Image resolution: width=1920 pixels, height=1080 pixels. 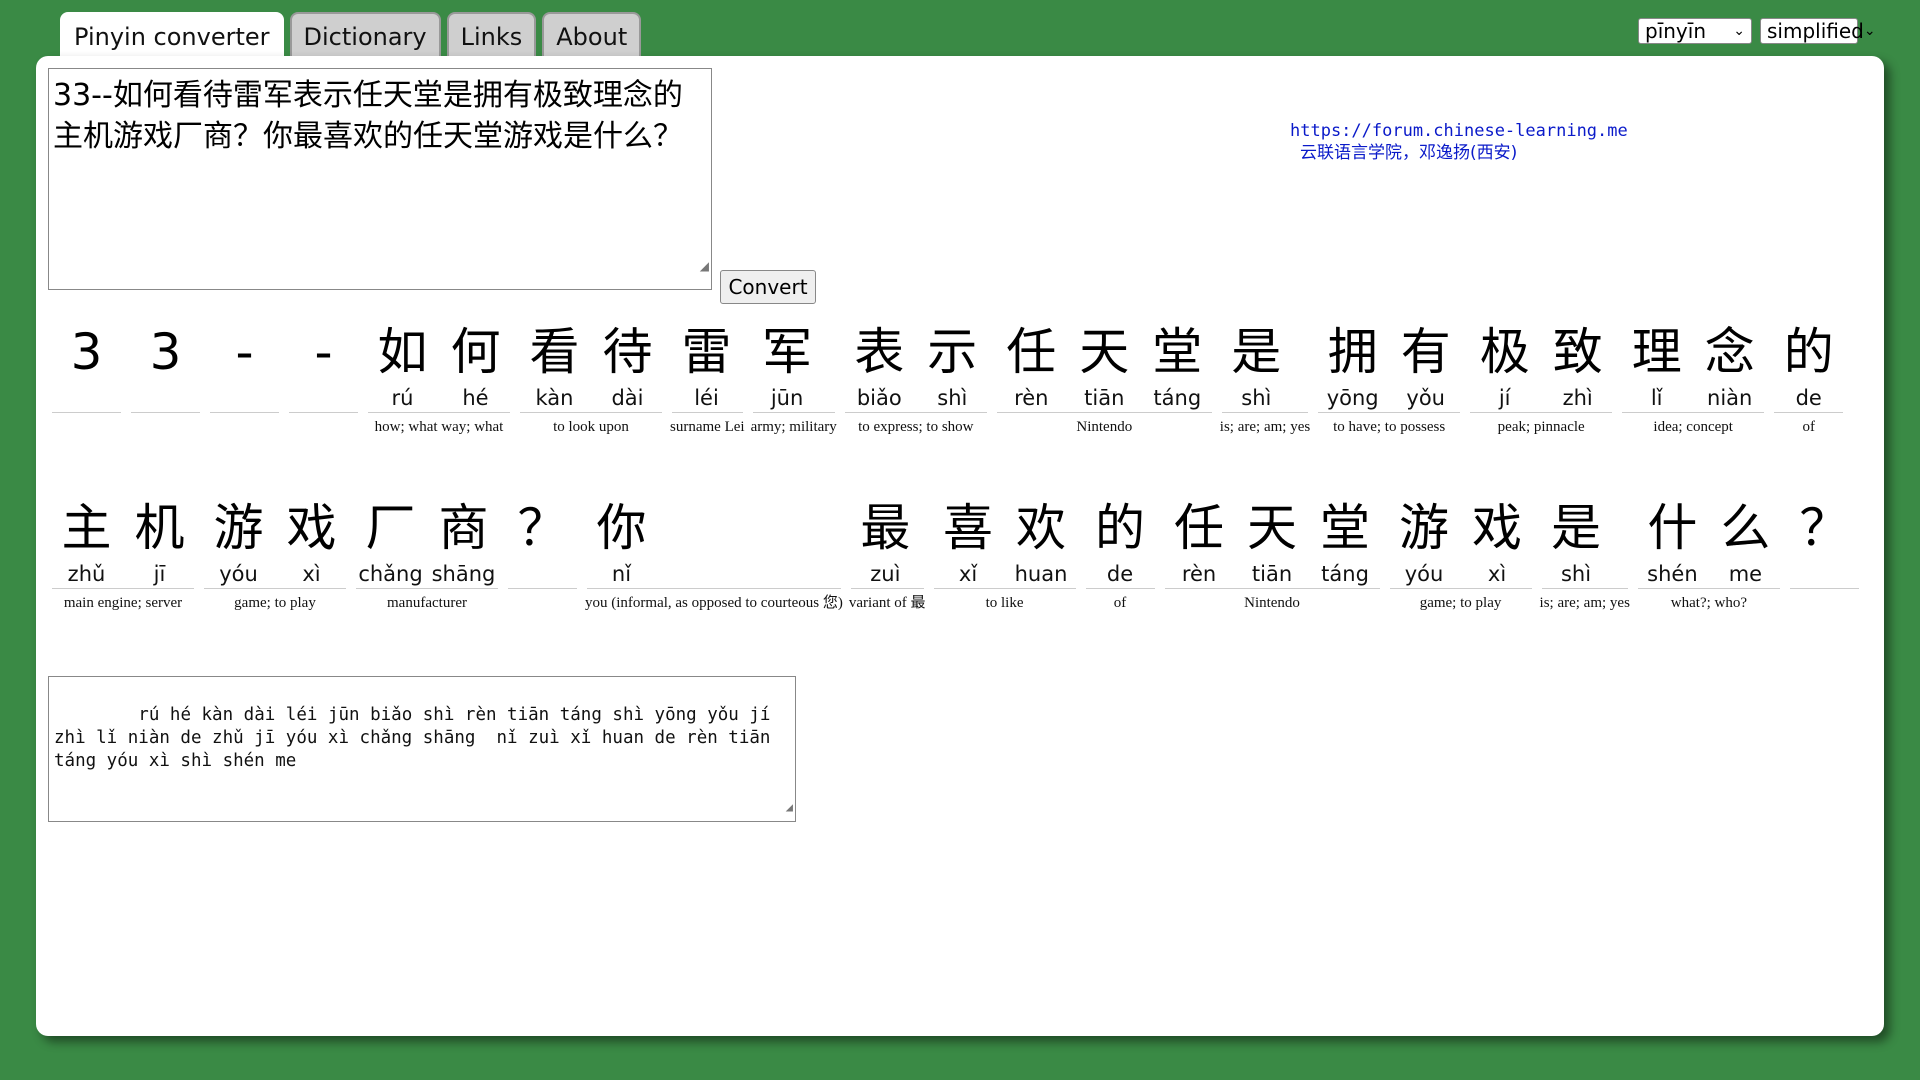 I want to click on hanzi-char: 天, so click(x=1104, y=352).